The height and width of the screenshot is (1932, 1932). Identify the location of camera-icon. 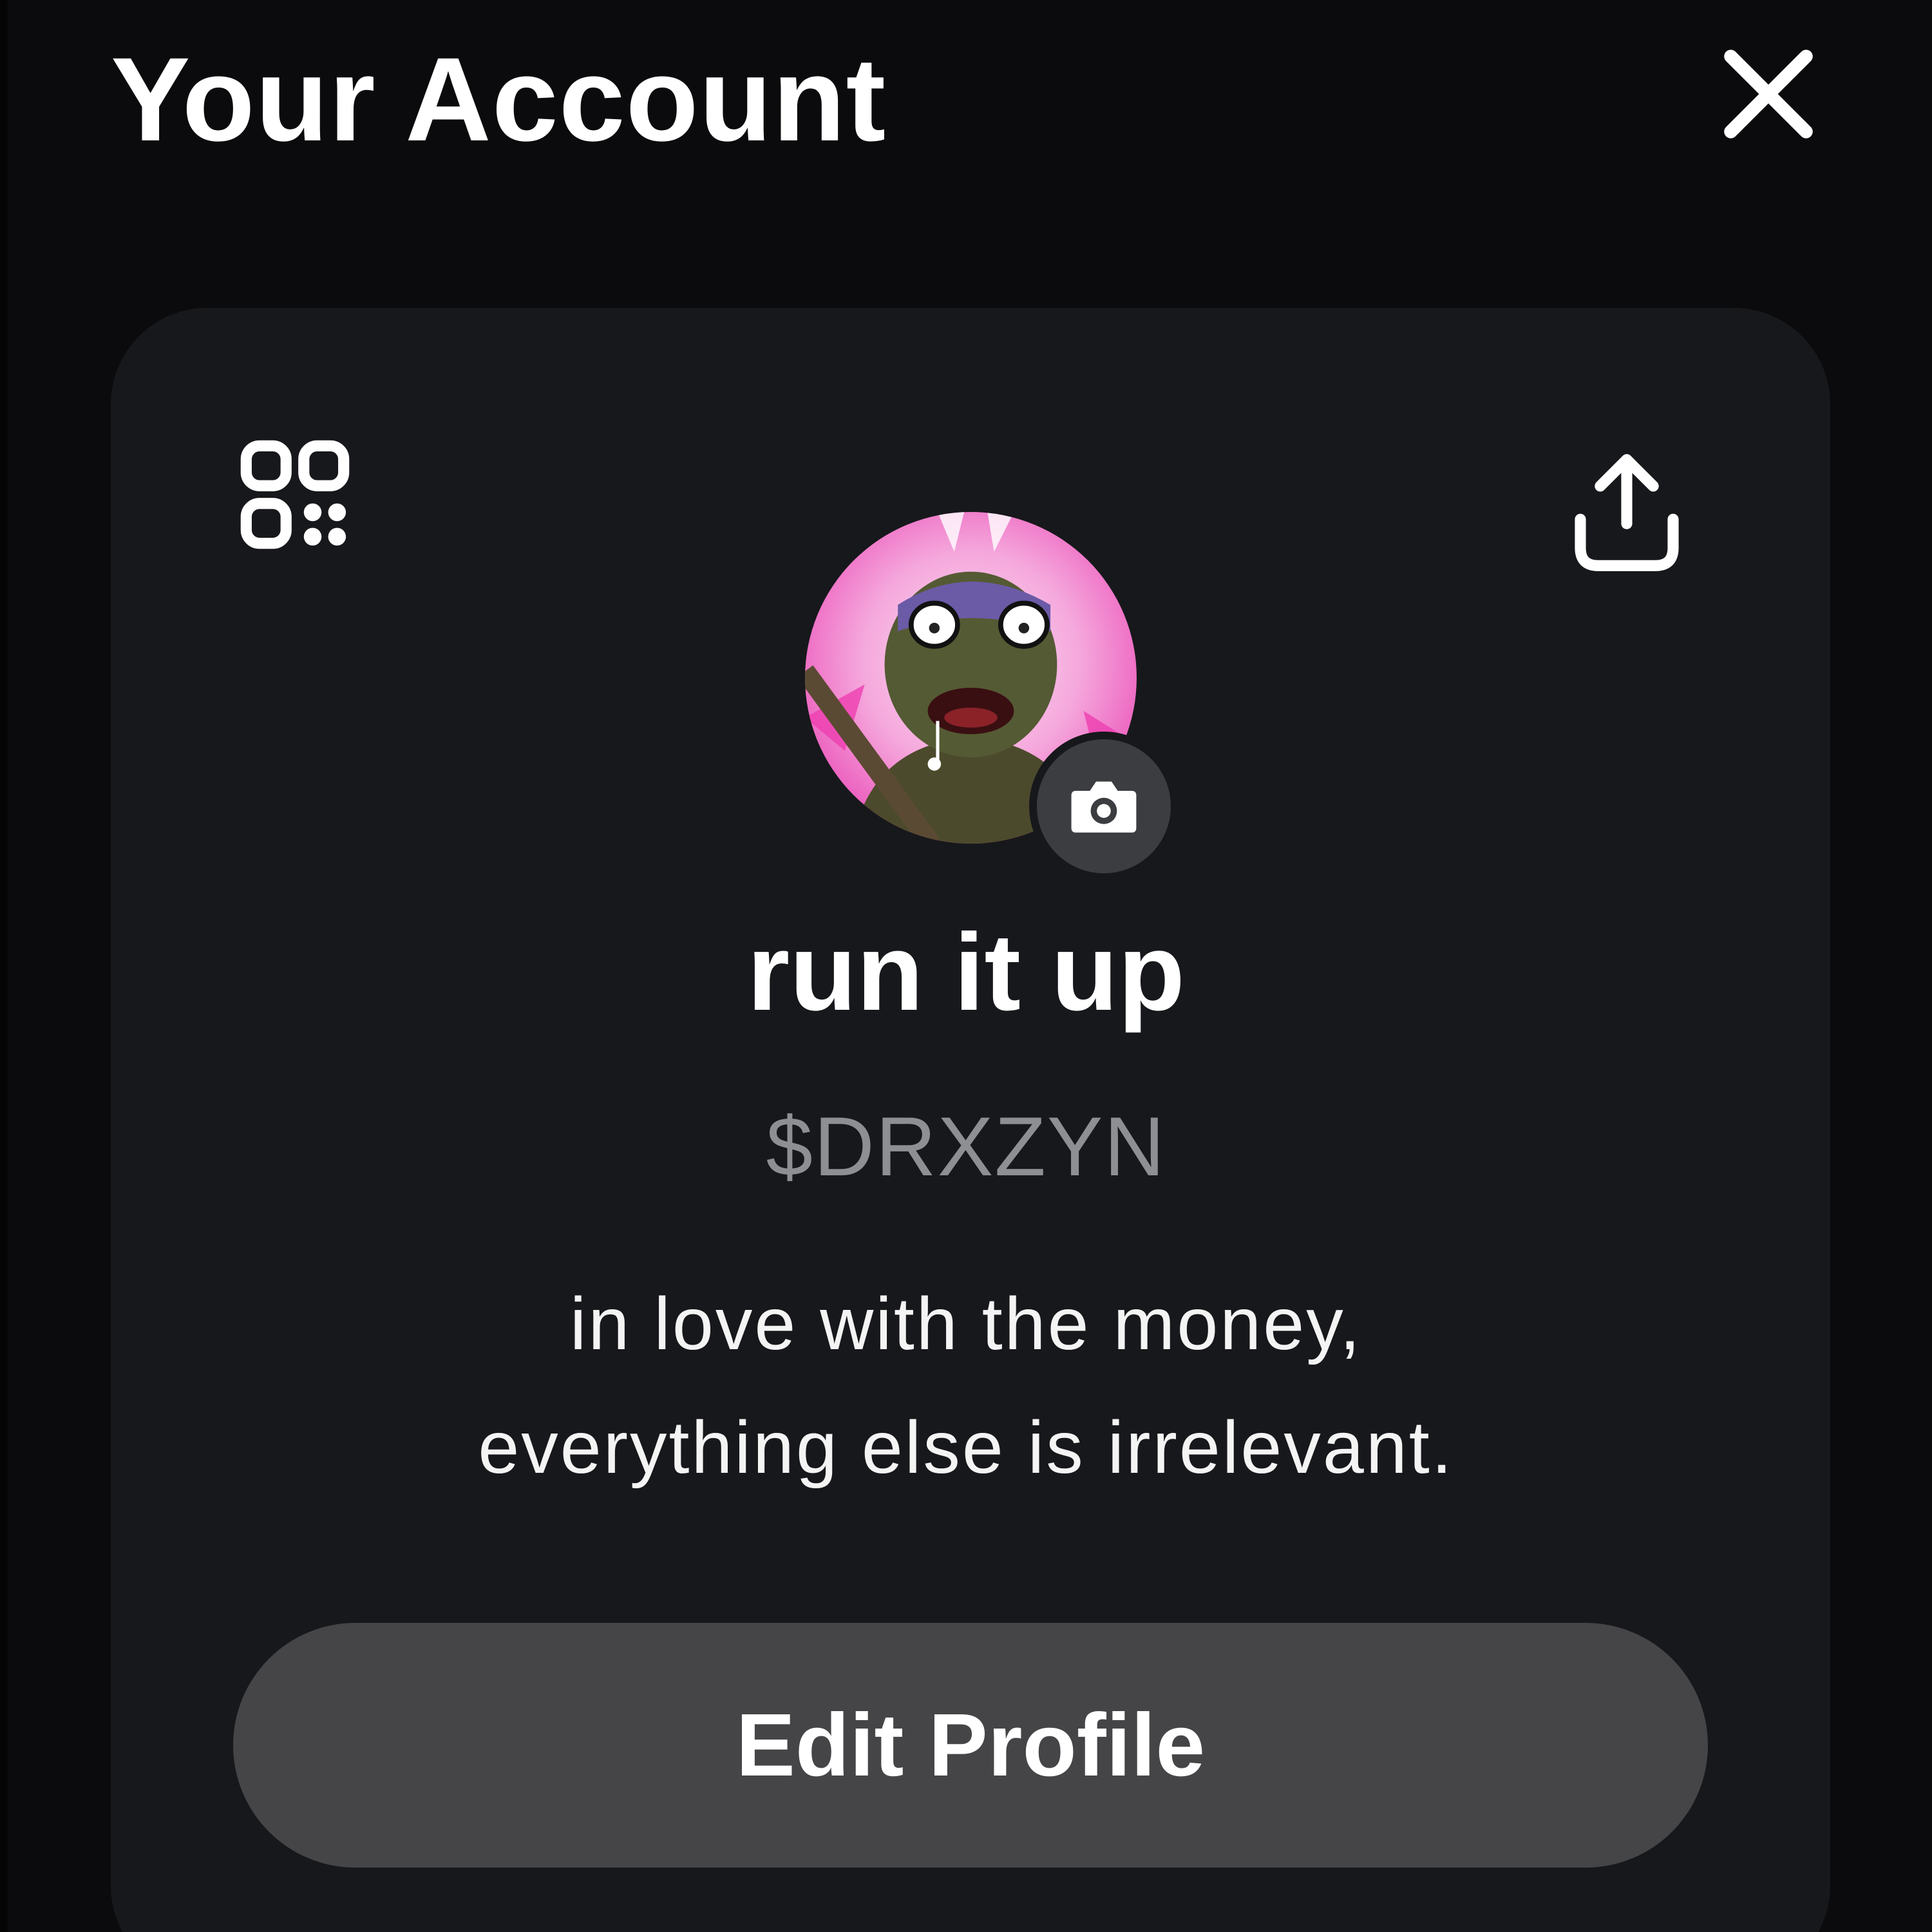
(1104, 807).